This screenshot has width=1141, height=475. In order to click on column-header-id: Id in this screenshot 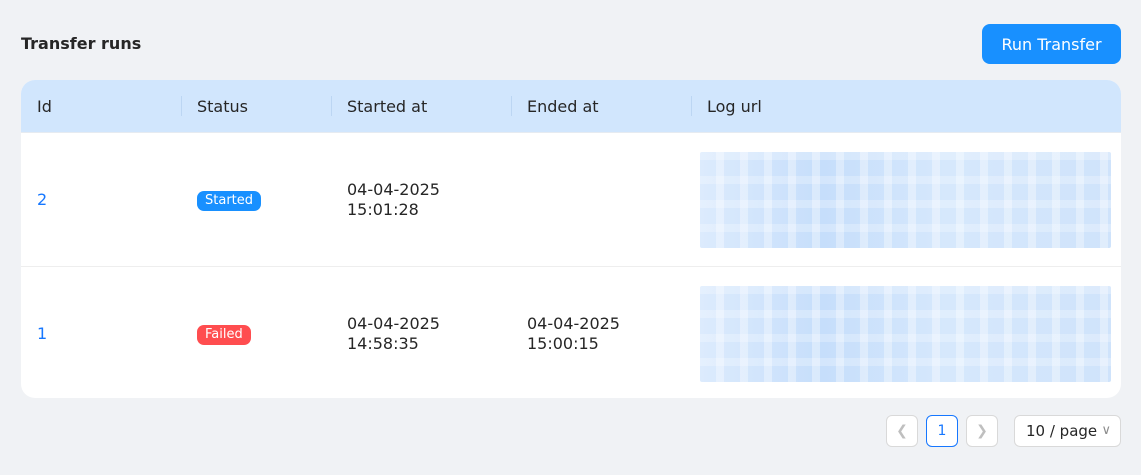, I will do `click(101, 106)`.